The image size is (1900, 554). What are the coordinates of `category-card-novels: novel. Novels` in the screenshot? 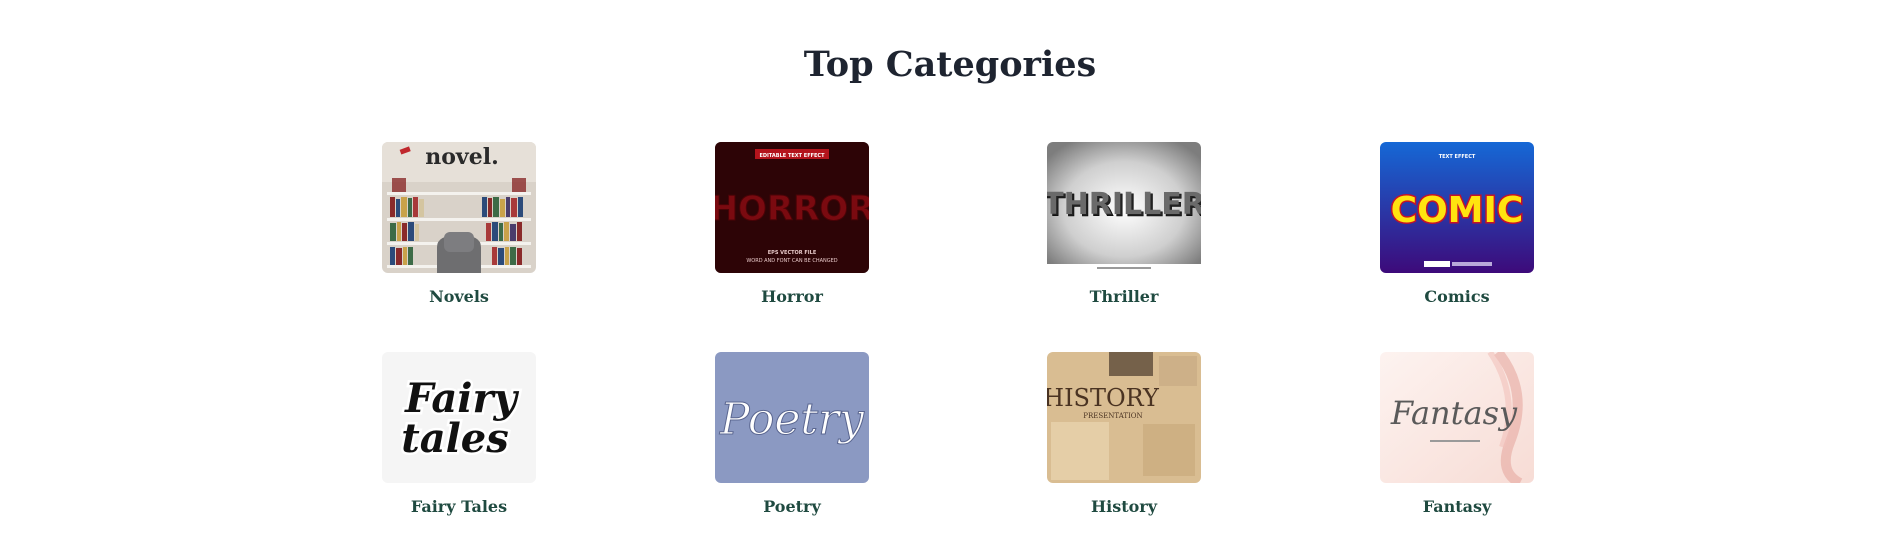 It's located at (459, 224).